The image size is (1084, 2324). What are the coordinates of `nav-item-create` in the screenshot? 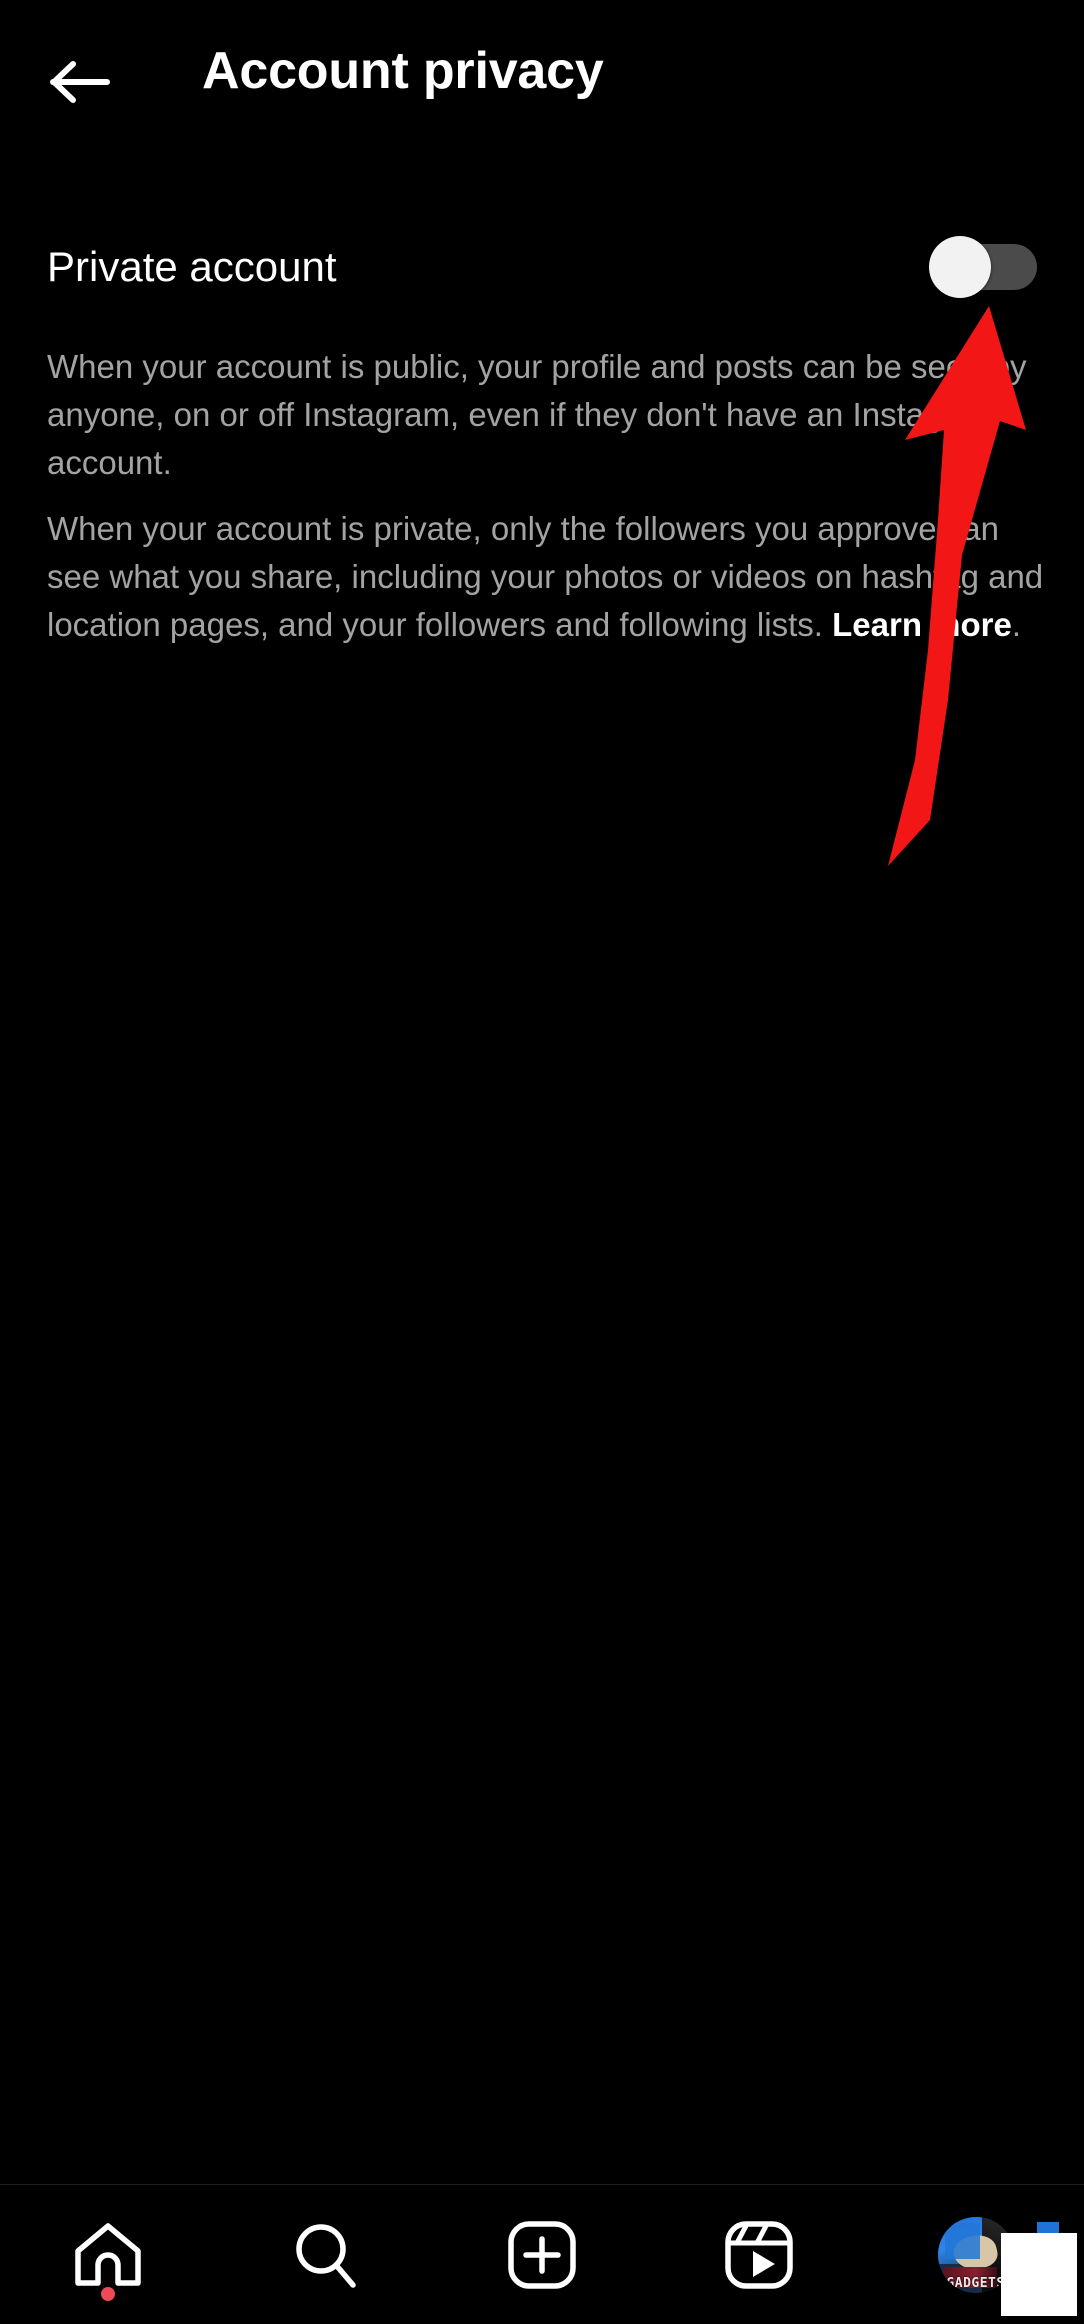 It's located at (542, 2254).